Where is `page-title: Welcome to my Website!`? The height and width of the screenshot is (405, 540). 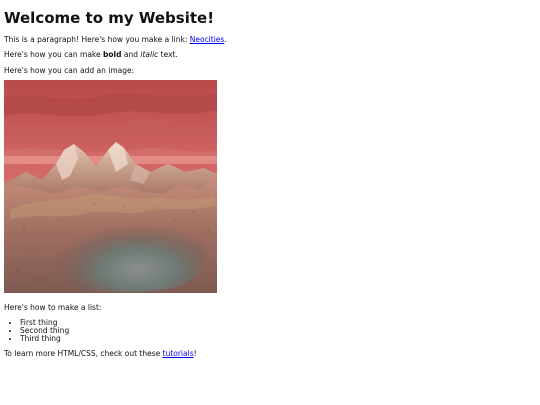
page-title: Welcome to my Website! is located at coordinates (109, 18).